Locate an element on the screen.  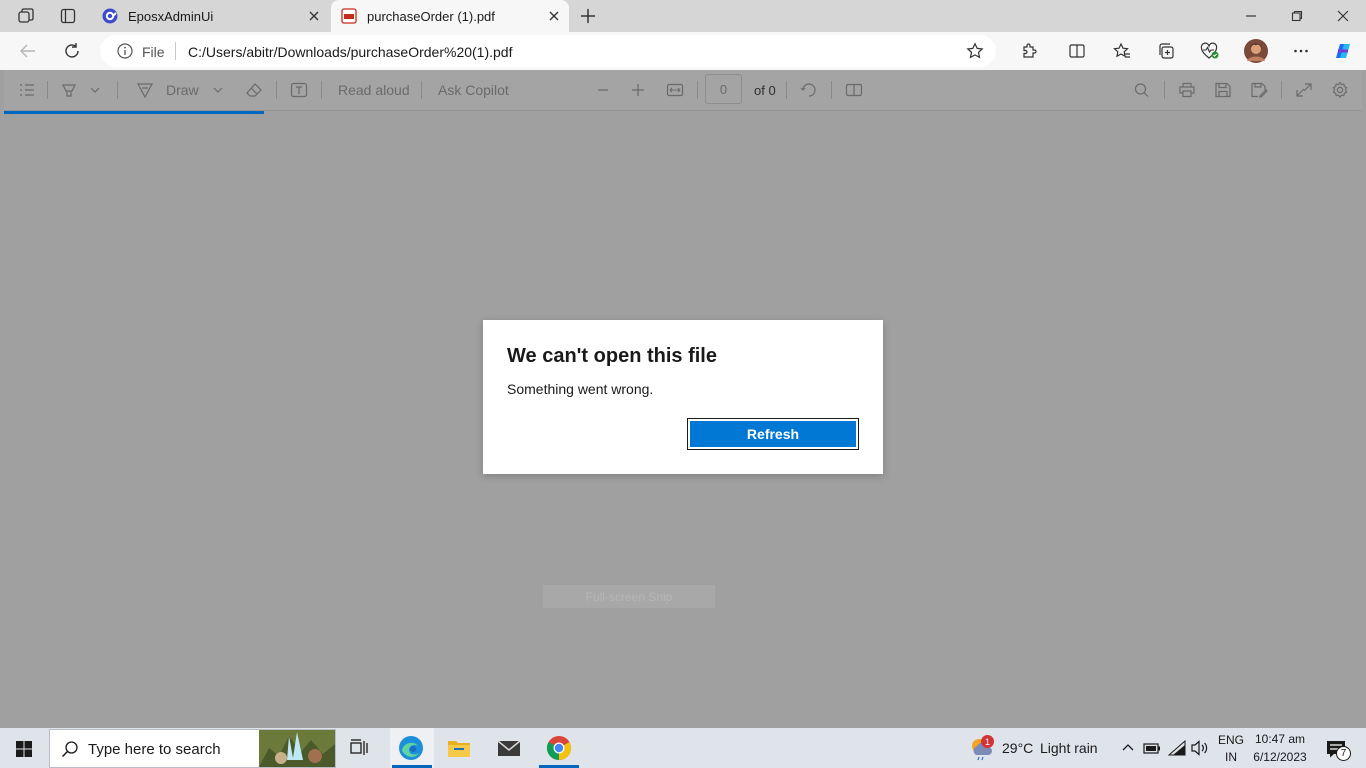
favorite-star-icon is located at coordinates (976, 51).